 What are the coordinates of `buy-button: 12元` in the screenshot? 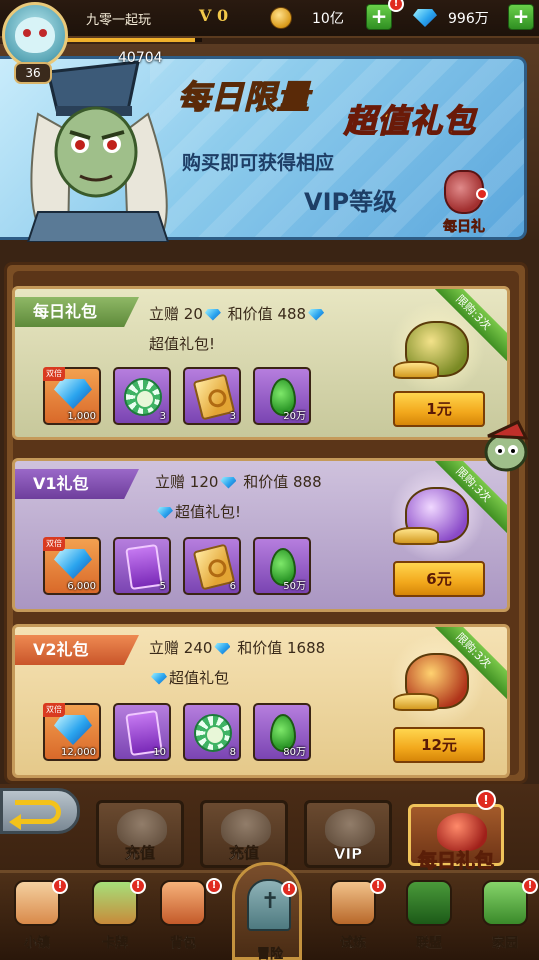 It's located at (439, 745).